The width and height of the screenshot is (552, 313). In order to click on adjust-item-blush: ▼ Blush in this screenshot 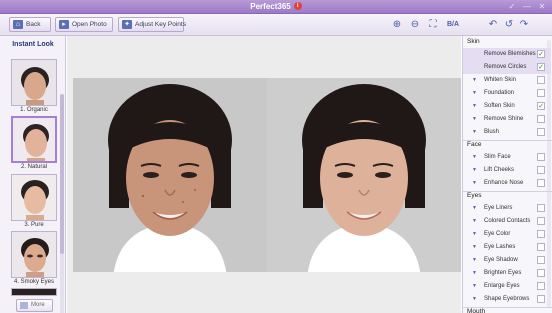, I will do `click(507, 132)`.